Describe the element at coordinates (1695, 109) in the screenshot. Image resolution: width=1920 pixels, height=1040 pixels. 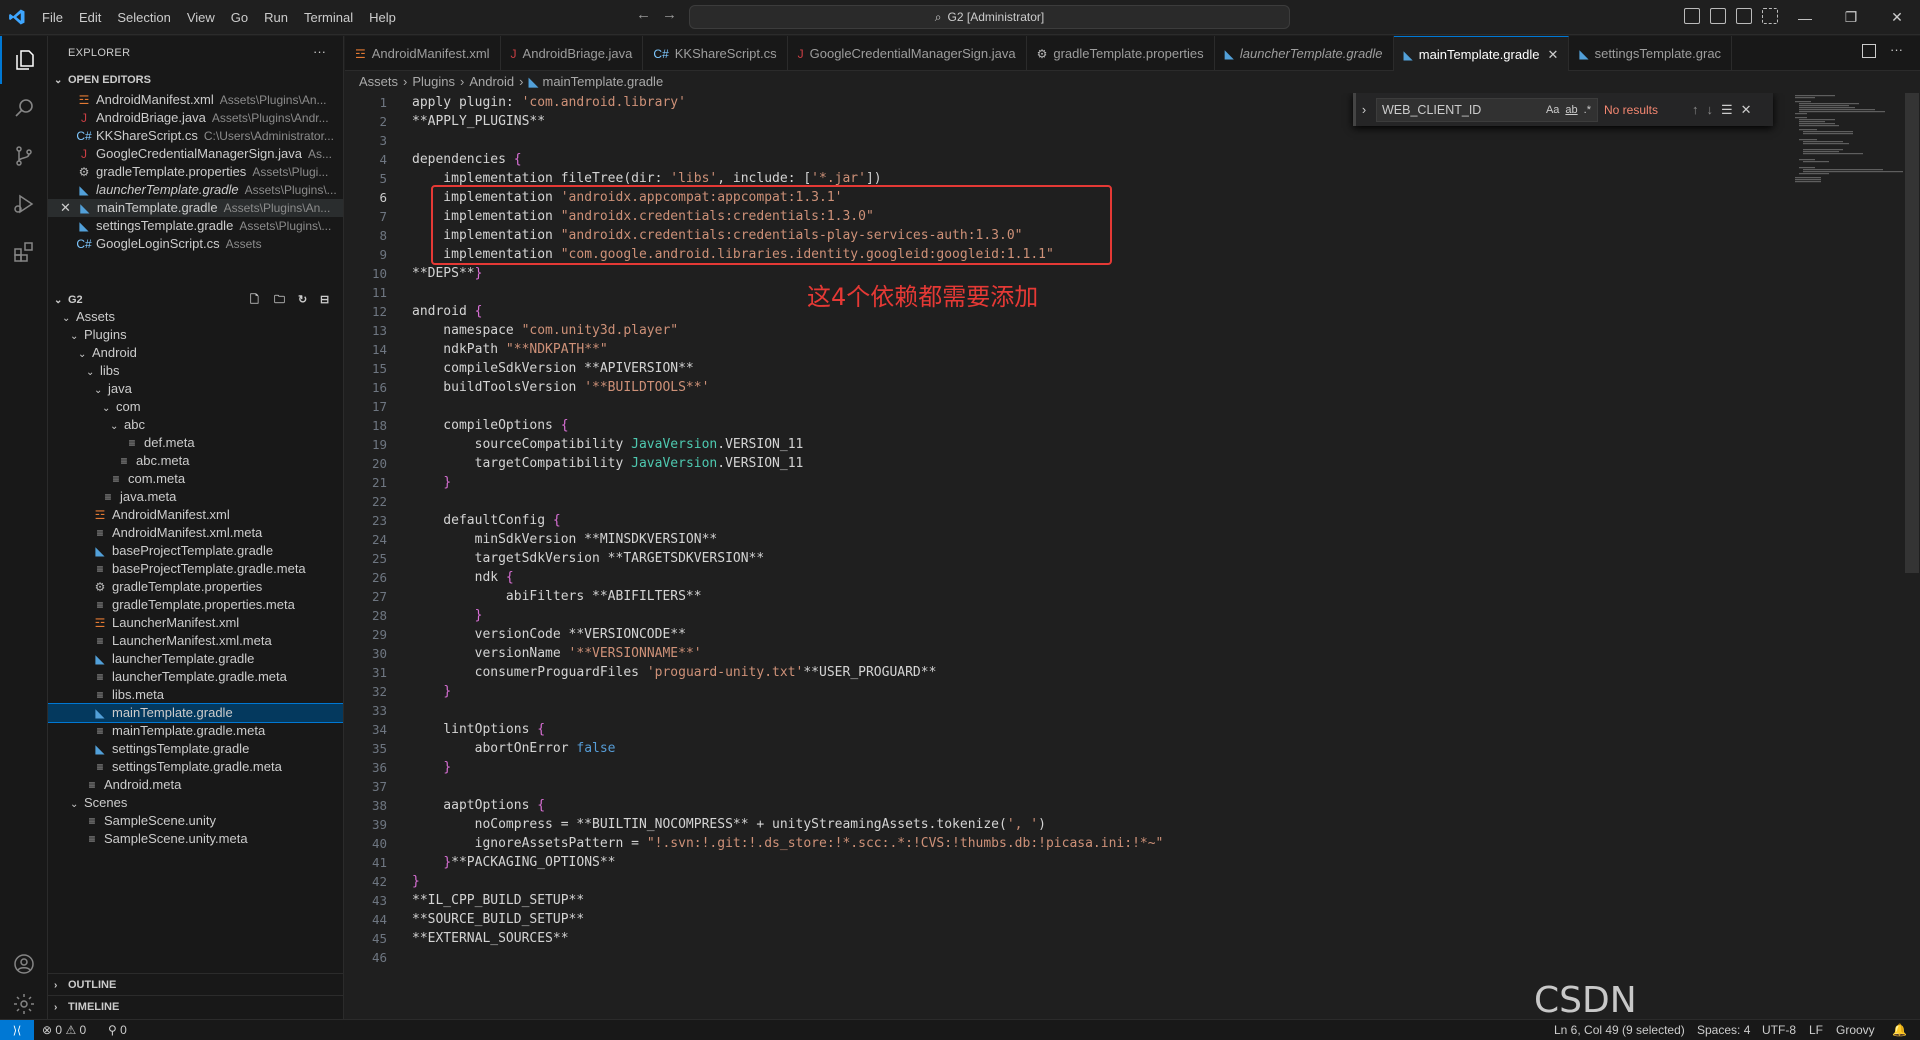
I see `previous-match-arrow-icon: ↑` at that location.